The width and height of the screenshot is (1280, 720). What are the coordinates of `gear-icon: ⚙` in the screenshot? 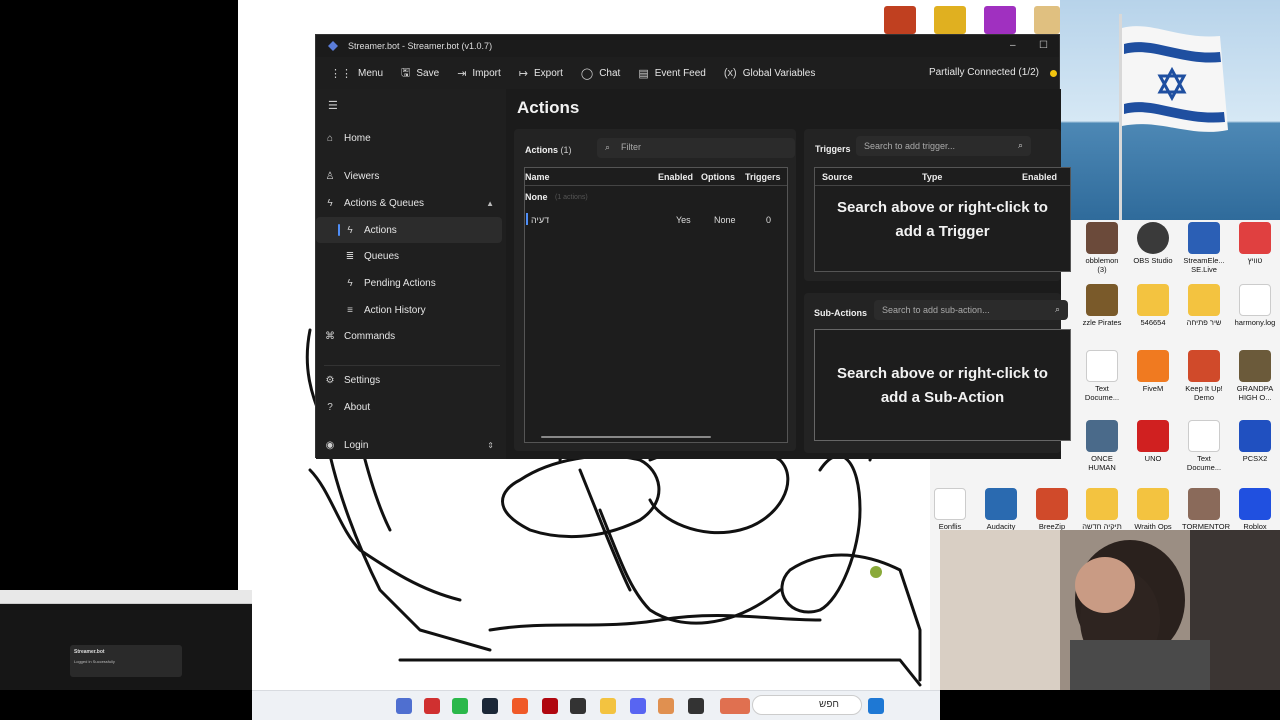 It's located at (330, 380).